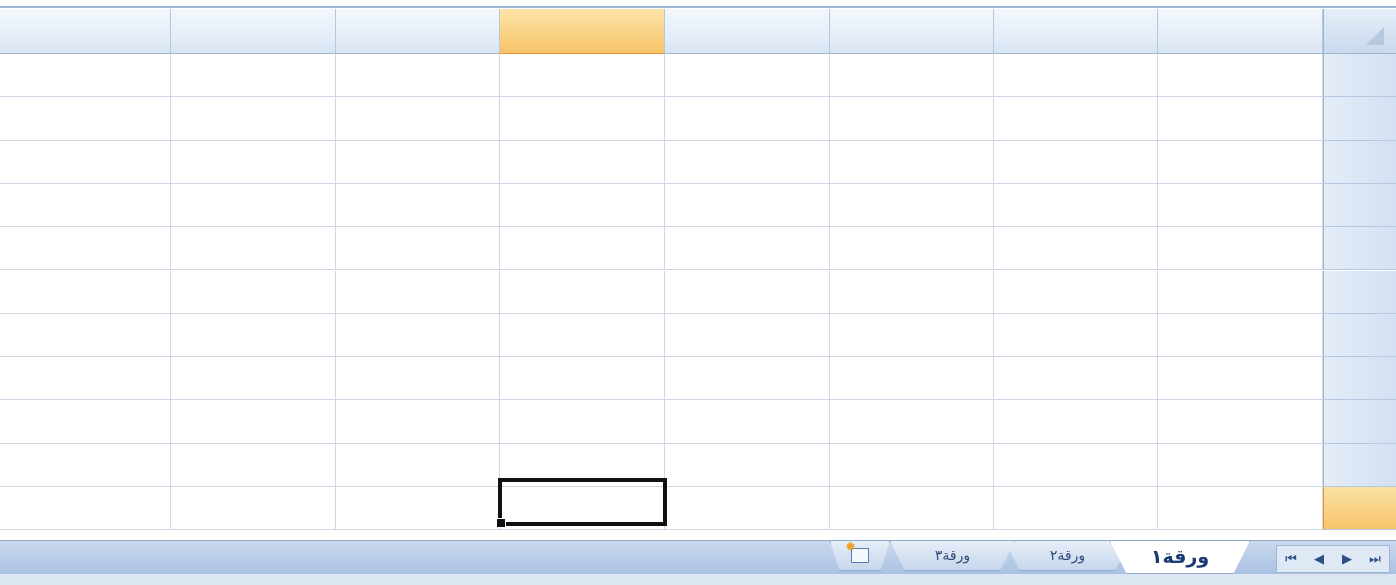 The width and height of the screenshot is (1396, 585). Describe the element at coordinates (1067, 556) in the screenshot. I see `tab-sheet-2: ورقة٢` at that location.